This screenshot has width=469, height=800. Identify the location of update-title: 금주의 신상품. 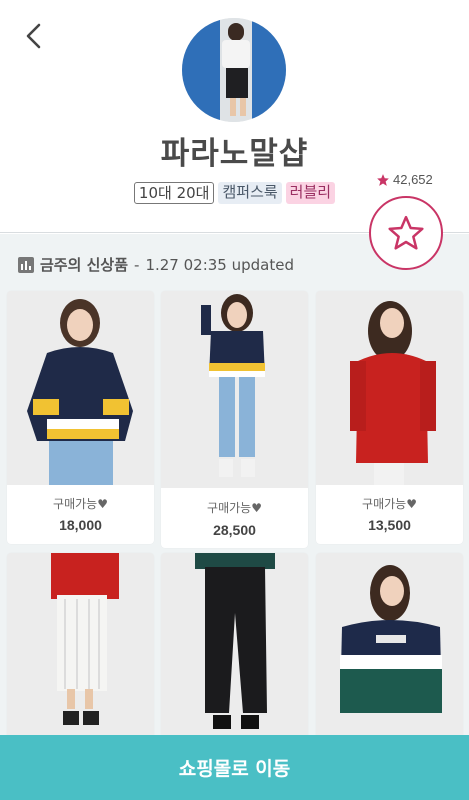
(84, 265).